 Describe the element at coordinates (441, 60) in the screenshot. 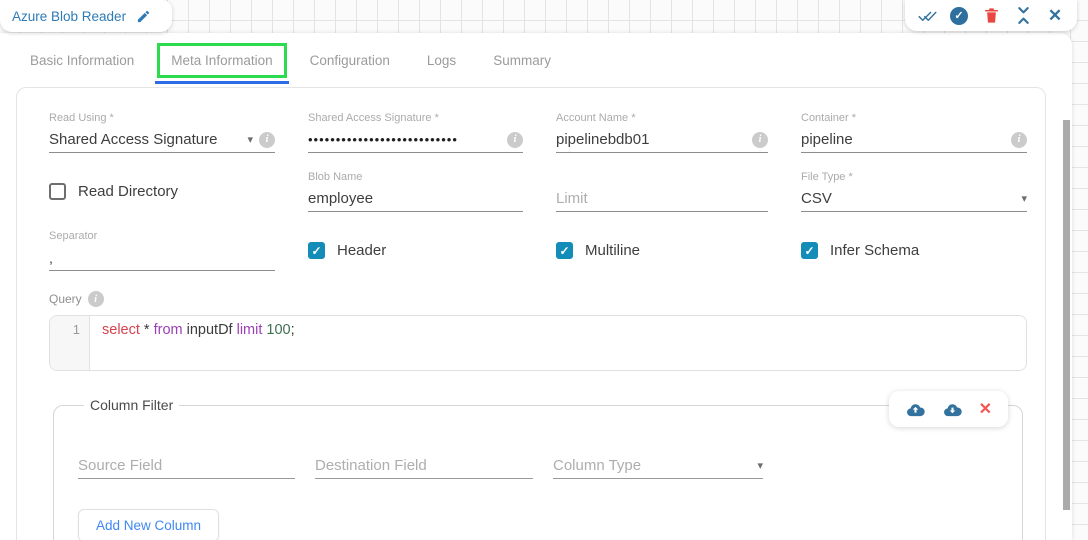

I see `tab-logs: Logs` at that location.